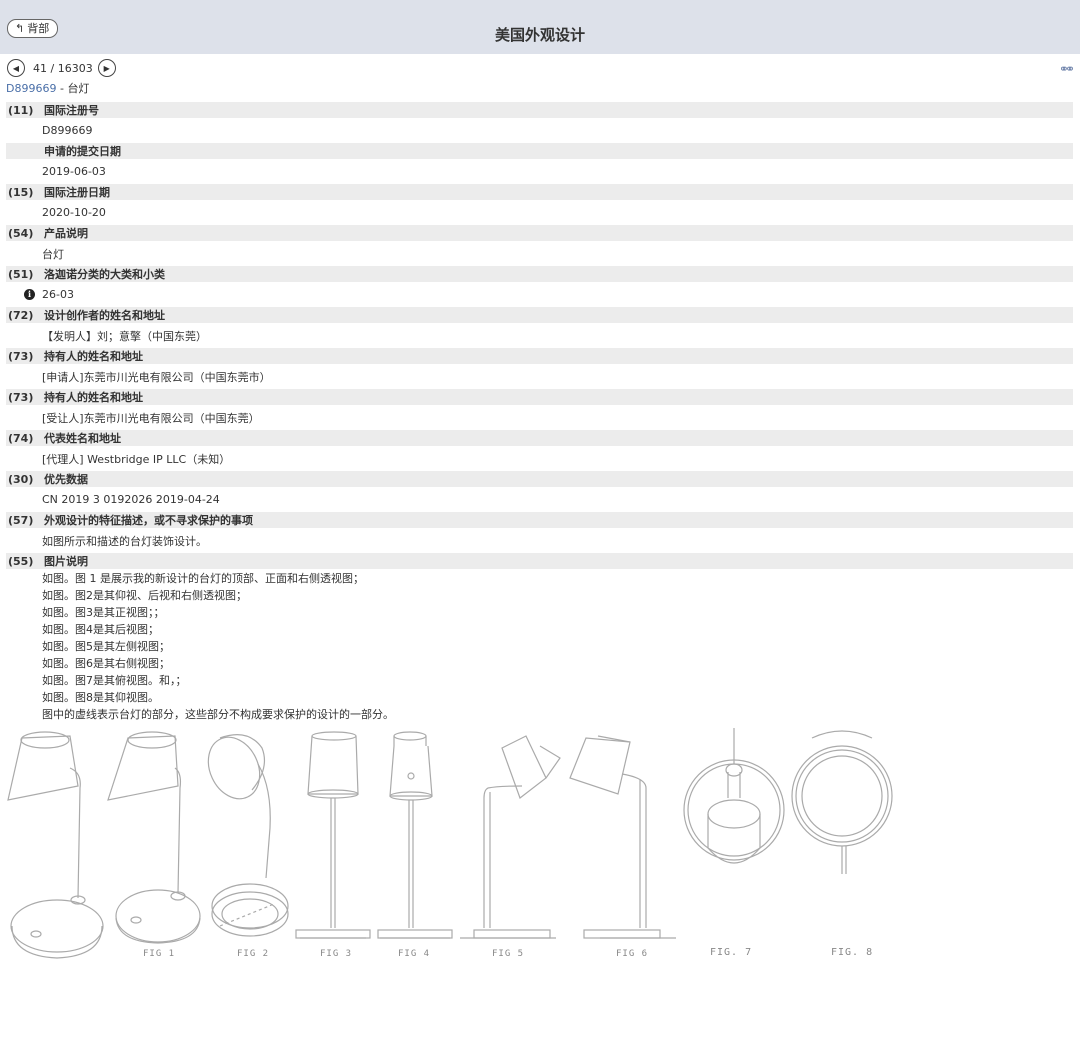 The width and height of the screenshot is (1080, 1050). I want to click on field-value: D899669, so click(67, 130).